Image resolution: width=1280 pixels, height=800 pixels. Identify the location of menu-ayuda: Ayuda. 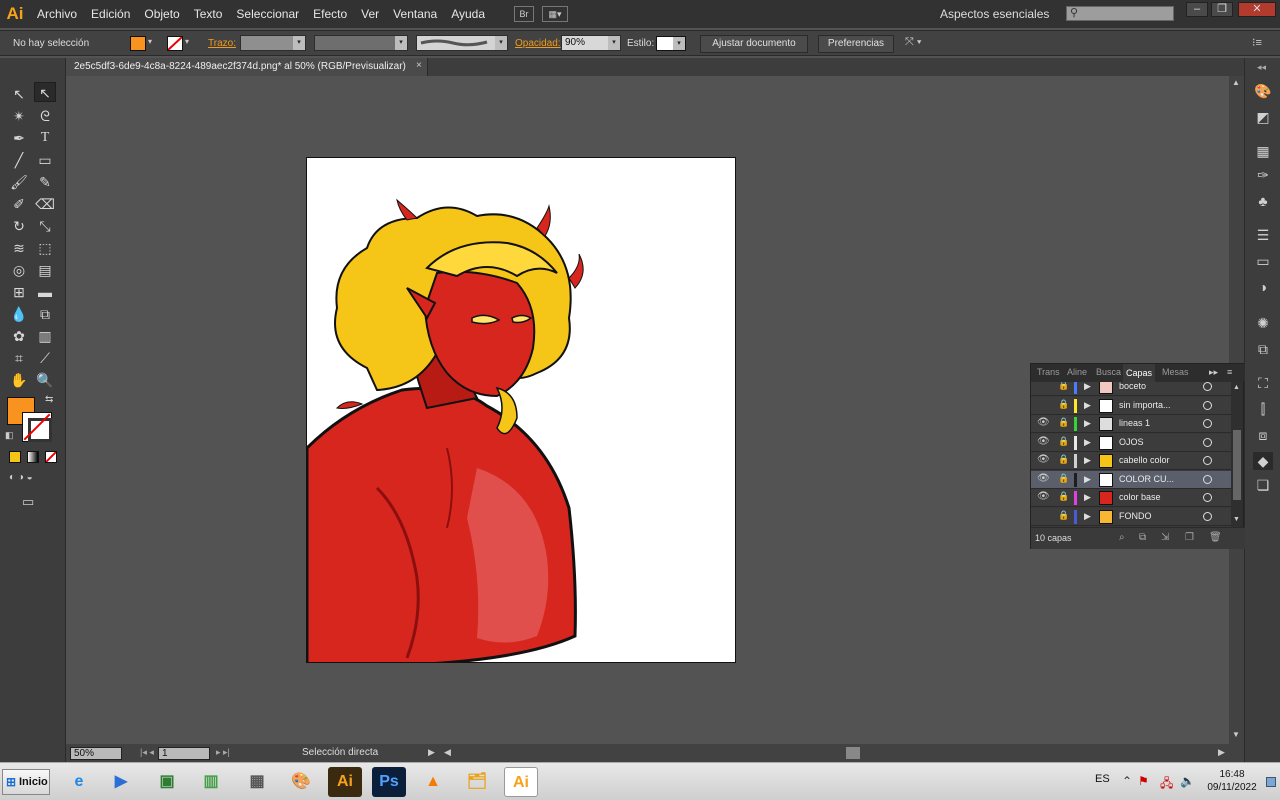
(468, 14).